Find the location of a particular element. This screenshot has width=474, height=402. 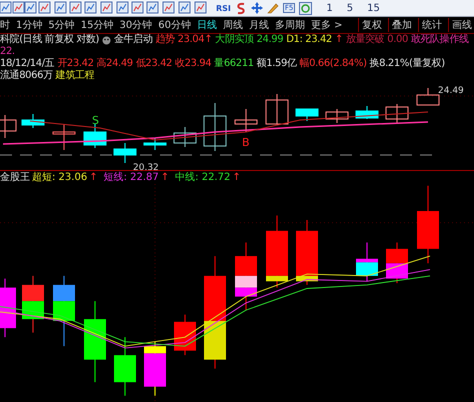

sell-signal-mark: S is located at coordinates (95, 120).